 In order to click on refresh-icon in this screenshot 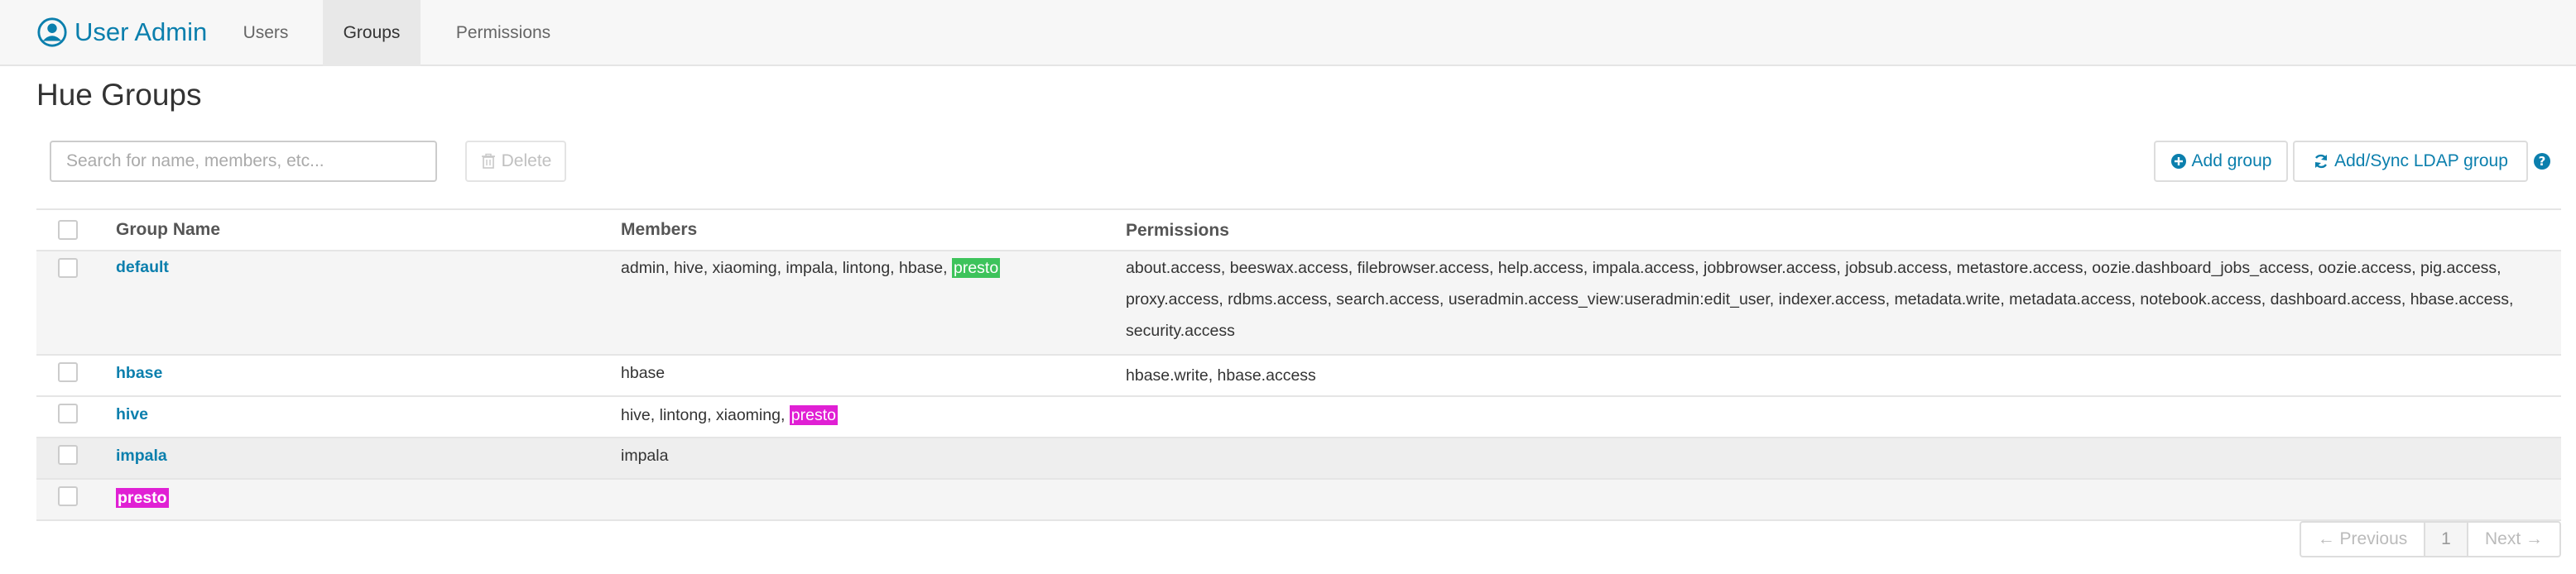, I will do `click(2321, 161)`.